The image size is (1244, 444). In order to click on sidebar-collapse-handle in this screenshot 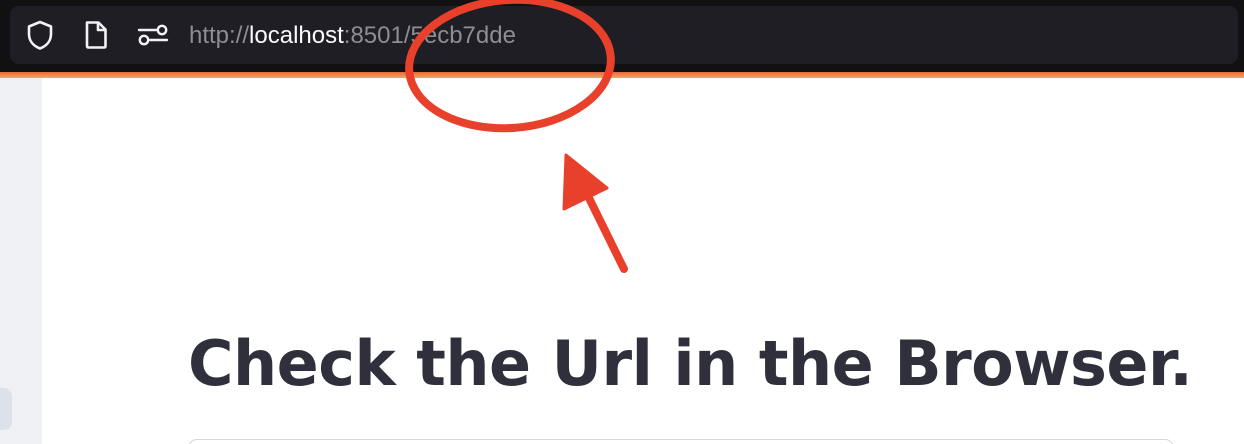, I will do `click(6, 409)`.